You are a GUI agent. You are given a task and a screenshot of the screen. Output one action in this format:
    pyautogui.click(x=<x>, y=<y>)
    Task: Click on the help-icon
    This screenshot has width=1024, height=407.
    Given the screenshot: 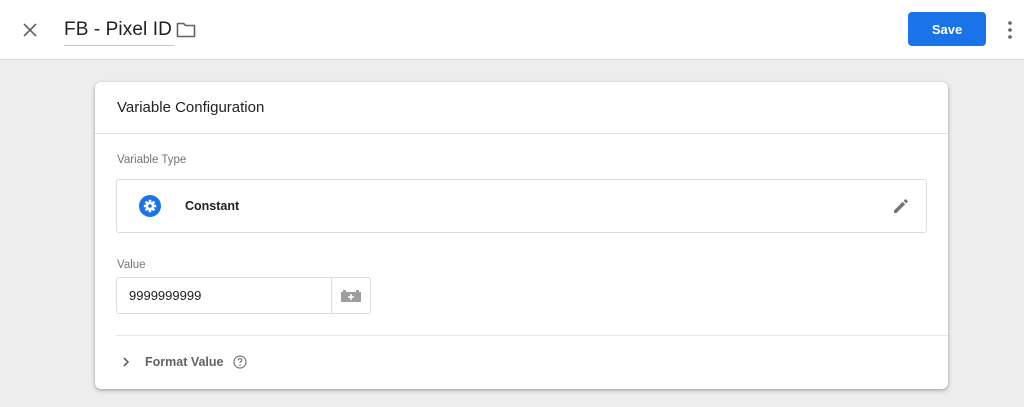 What is the action you would take?
    pyautogui.click(x=239, y=362)
    